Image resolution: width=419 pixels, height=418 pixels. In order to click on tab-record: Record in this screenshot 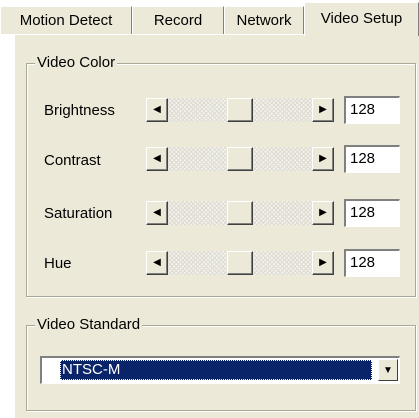, I will do `click(178, 20)`.